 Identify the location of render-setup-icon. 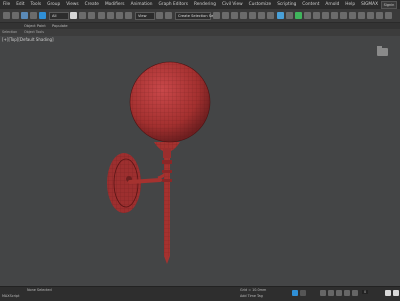
(280, 15).